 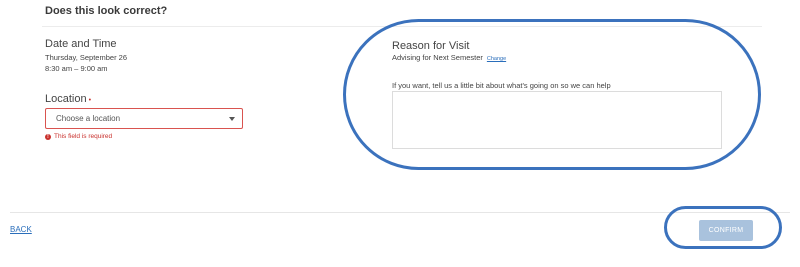 I want to click on location-select-value: Choose a location, so click(x=88, y=118).